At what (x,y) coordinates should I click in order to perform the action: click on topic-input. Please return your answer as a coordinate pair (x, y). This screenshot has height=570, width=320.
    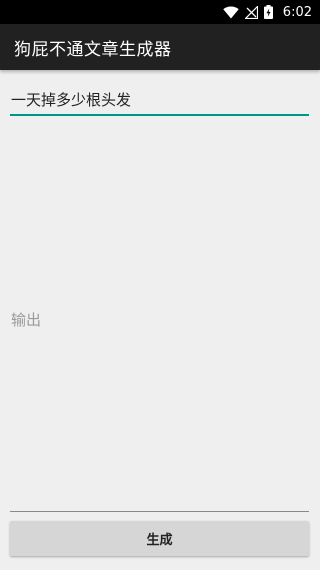
    Looking at the image, I should click on (159, 99).